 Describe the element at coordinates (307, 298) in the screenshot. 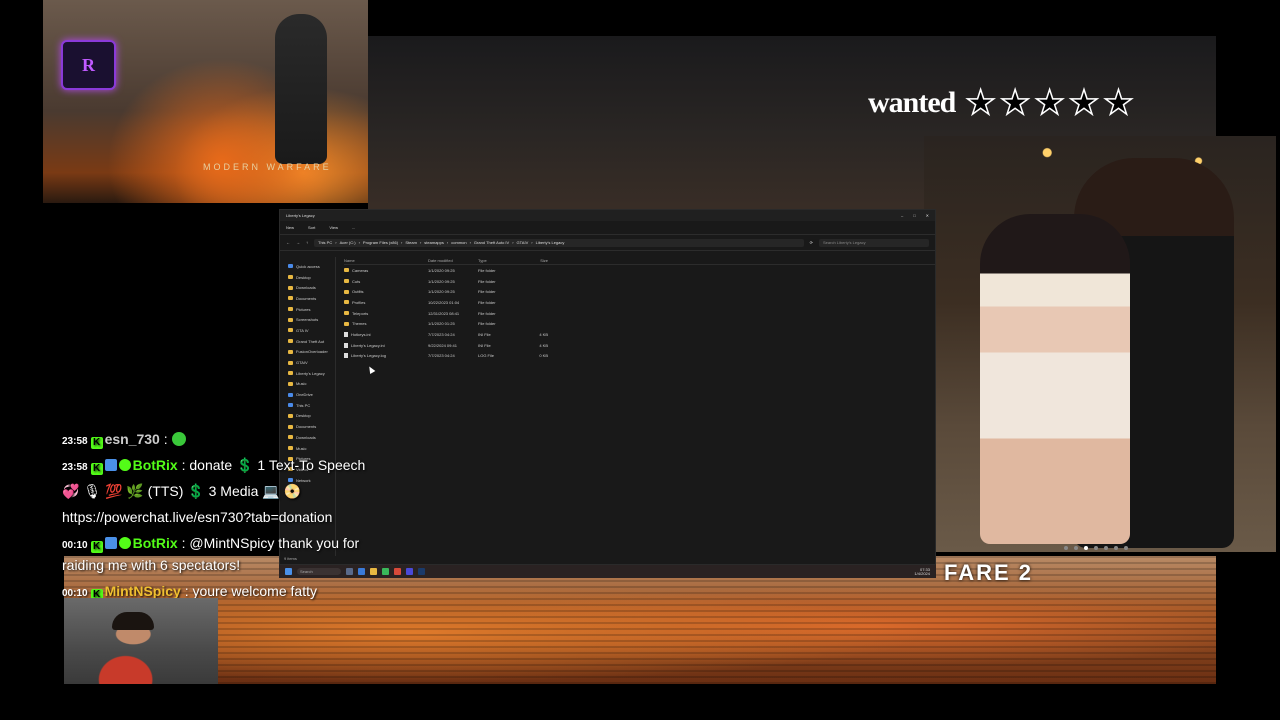

I see `nav-item: Documents` at that location.